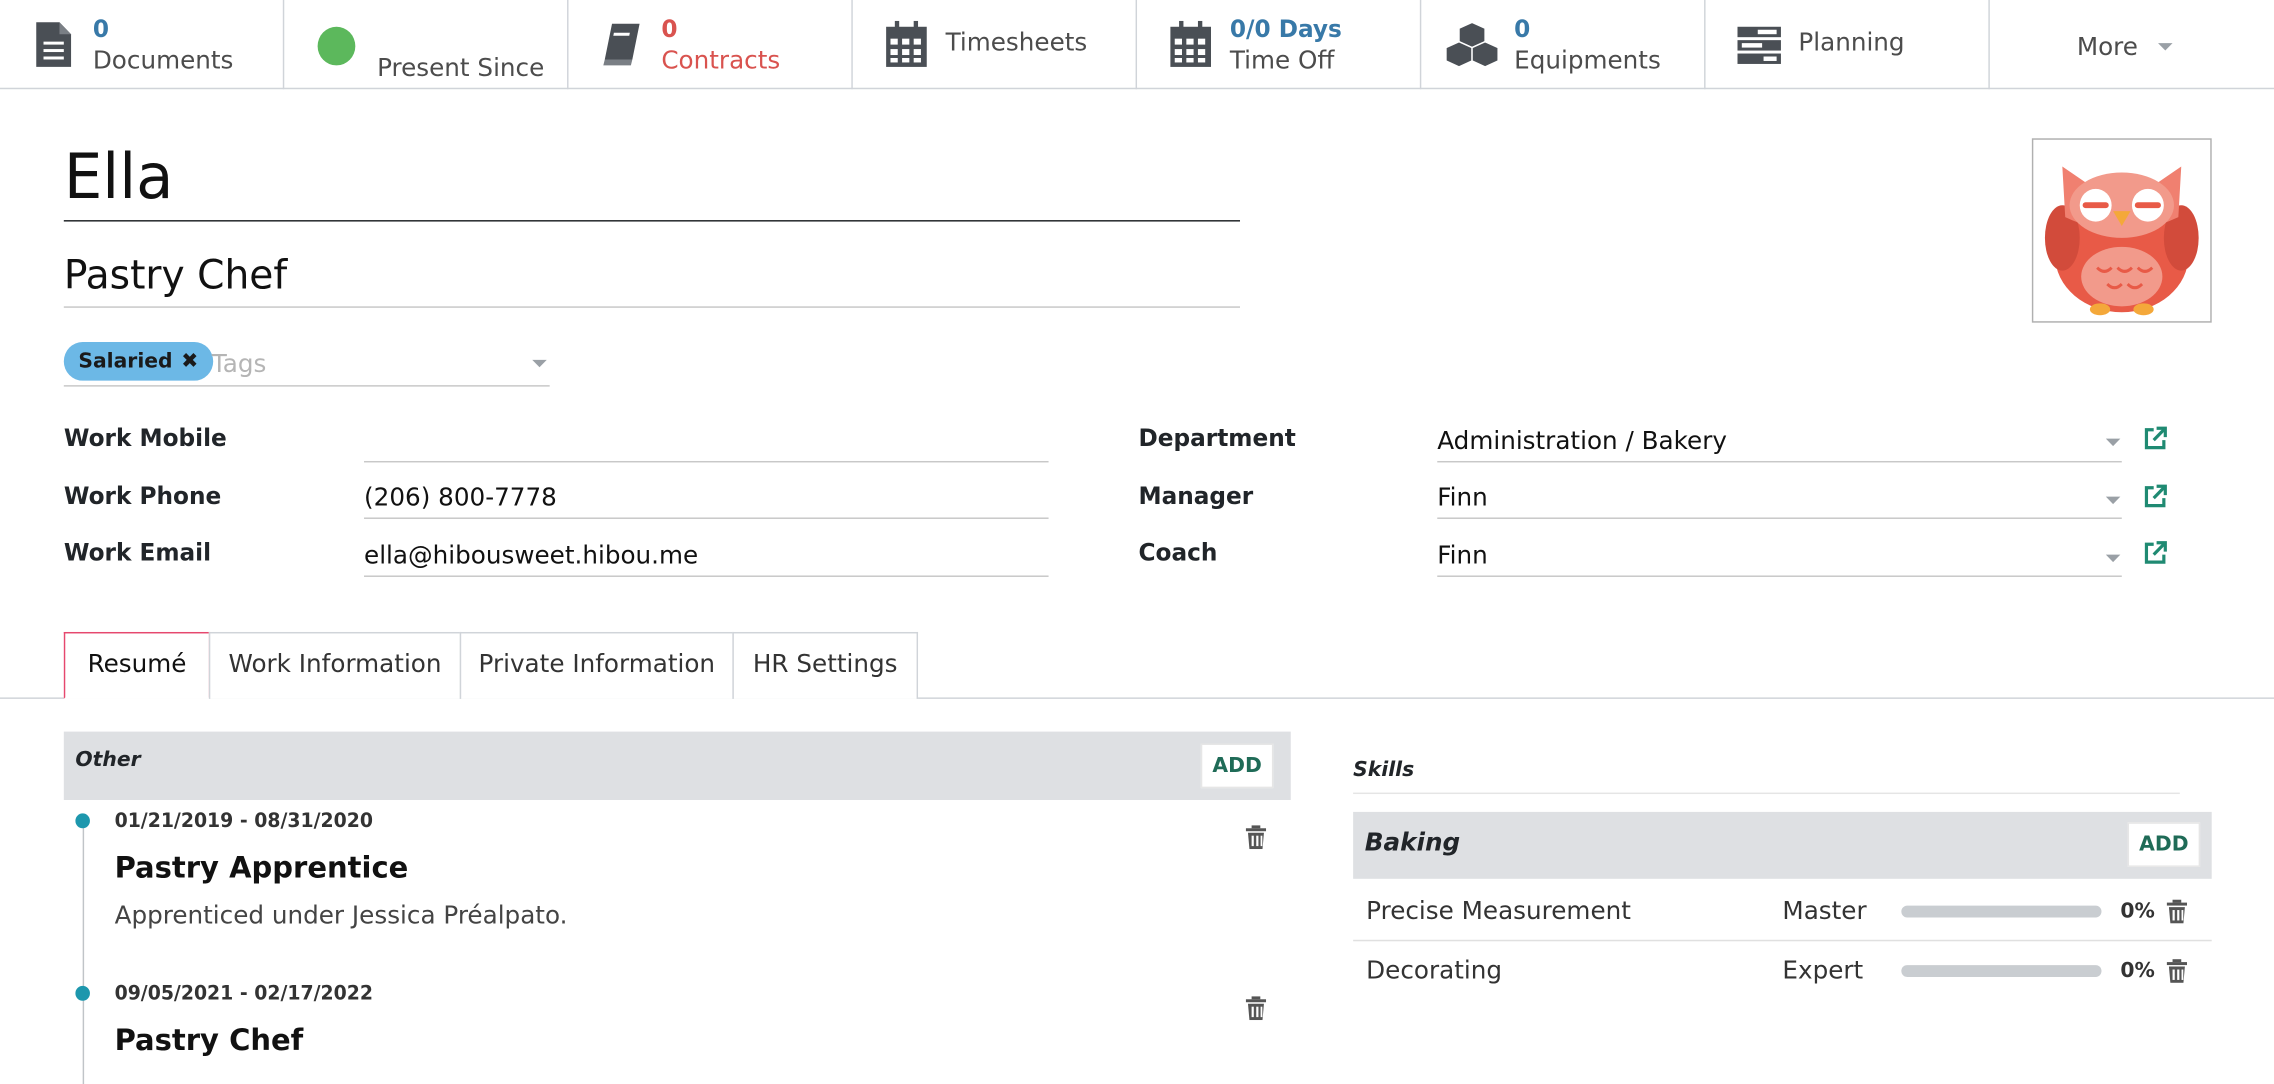 The image size is (2274, 1084). What do you see at coordinates (596, 665) in the screenshot?
I see `tab-private-information: Private Information` at bounding box center [596, 665].